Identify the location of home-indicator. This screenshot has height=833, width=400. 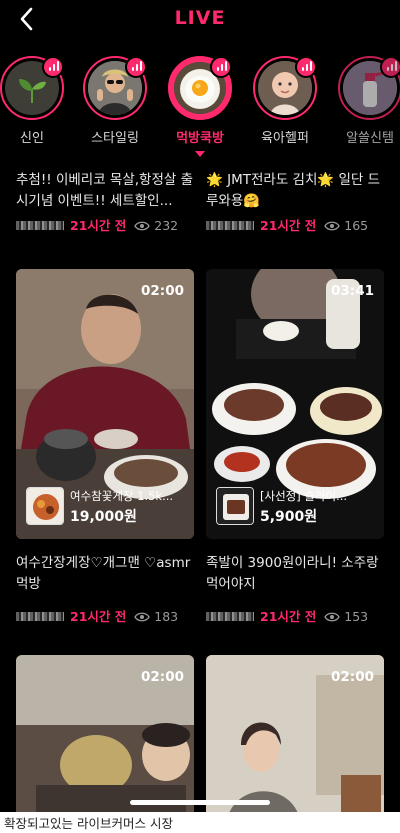
(200, 802).